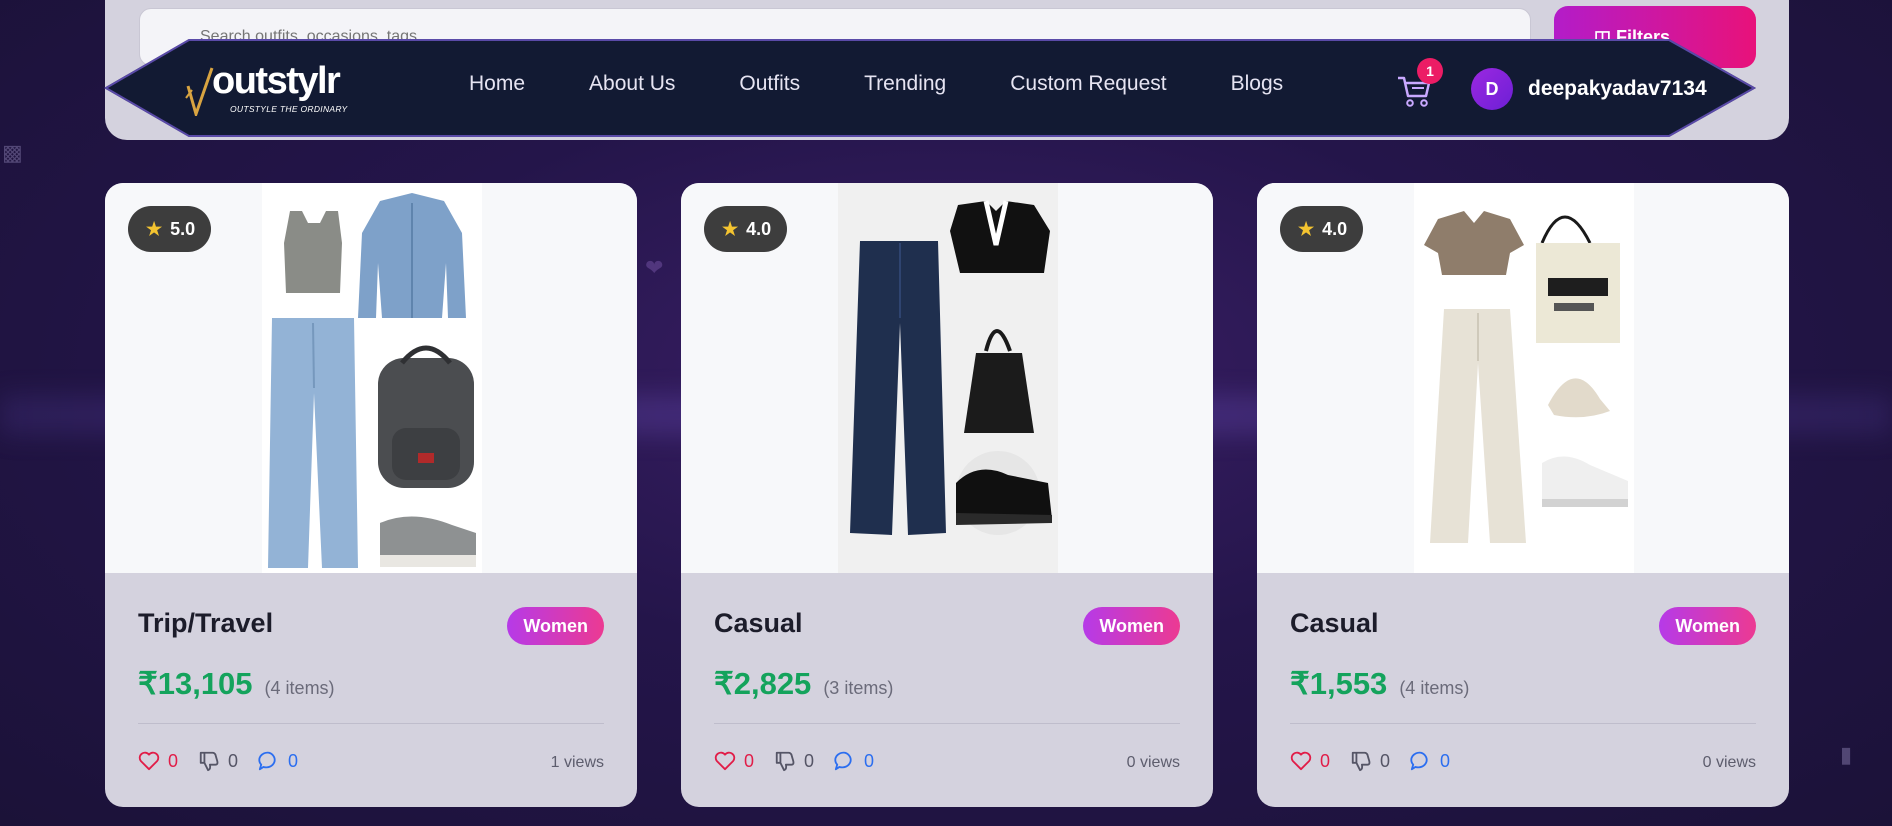 This screenshot has height=826, width=1892. I want to click on nav-link-trending: Trending, so click(905, 90).